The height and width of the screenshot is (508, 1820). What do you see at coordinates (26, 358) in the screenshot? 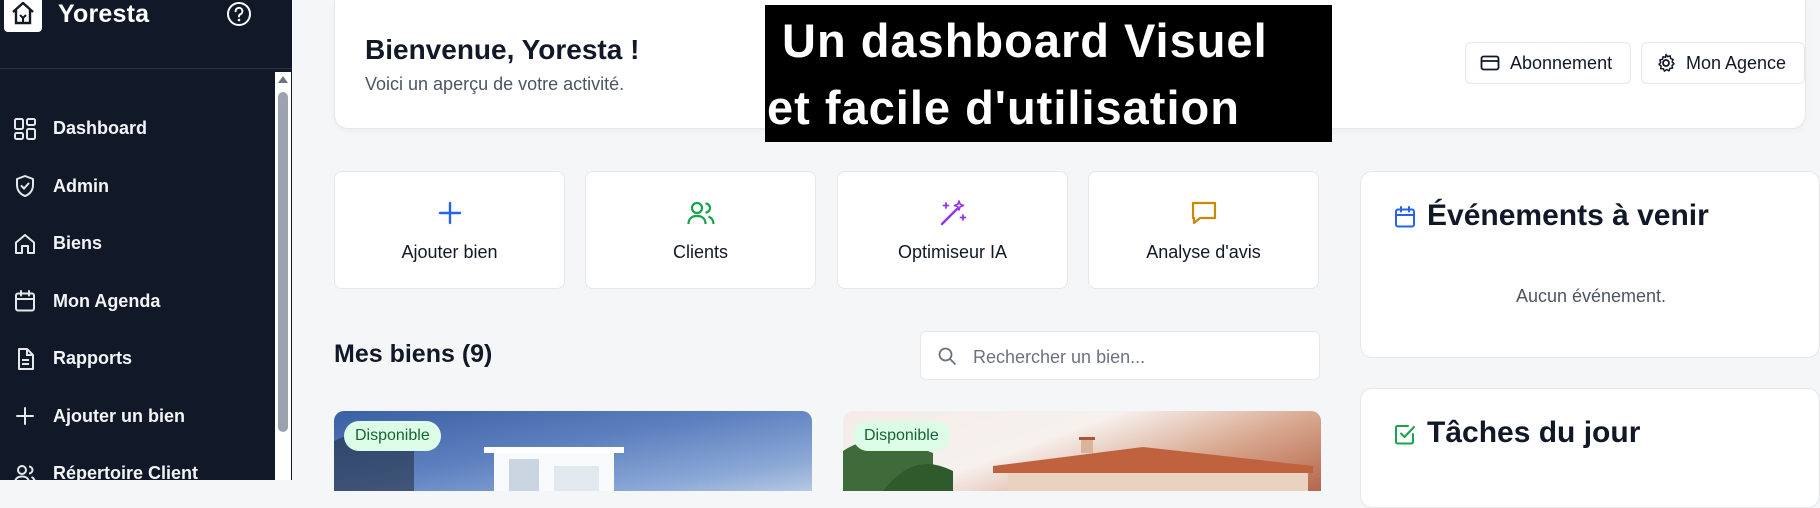
I see `document-icon` at bounding box center [26, 358].